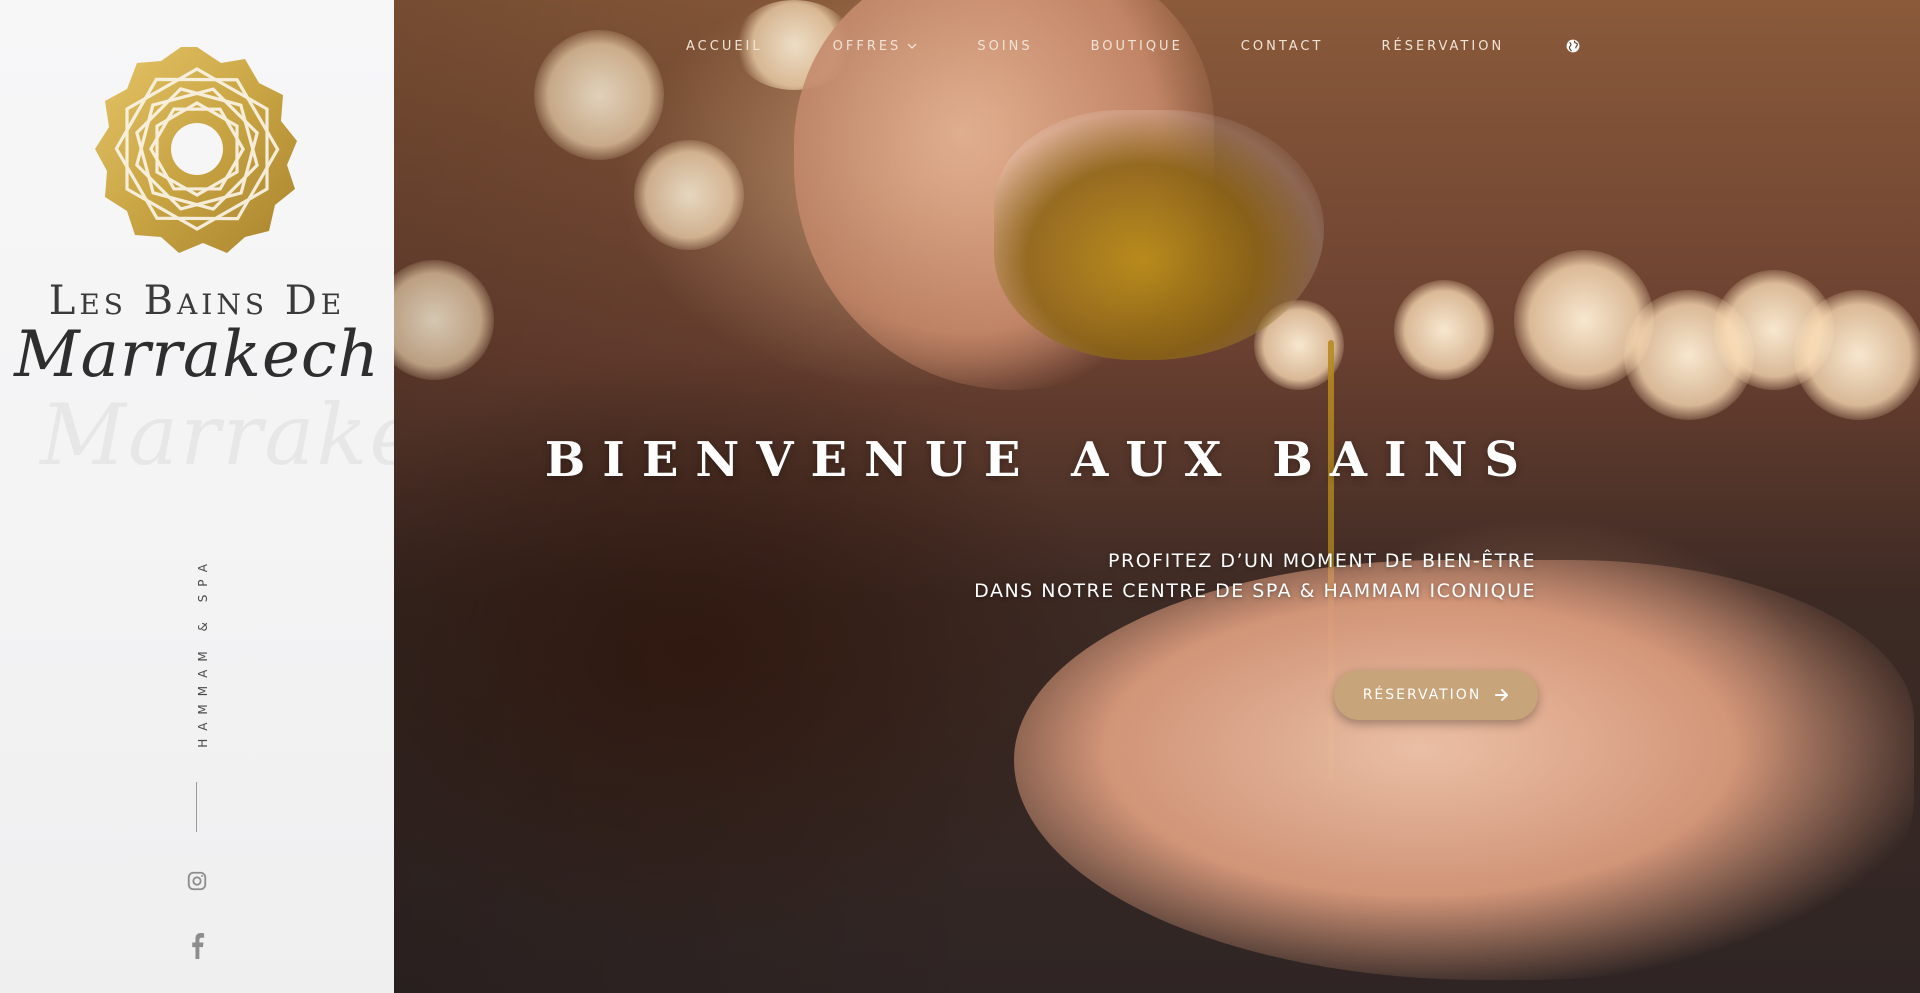  I want to click on brand-name-script: Marrakech, so click(197, 355).